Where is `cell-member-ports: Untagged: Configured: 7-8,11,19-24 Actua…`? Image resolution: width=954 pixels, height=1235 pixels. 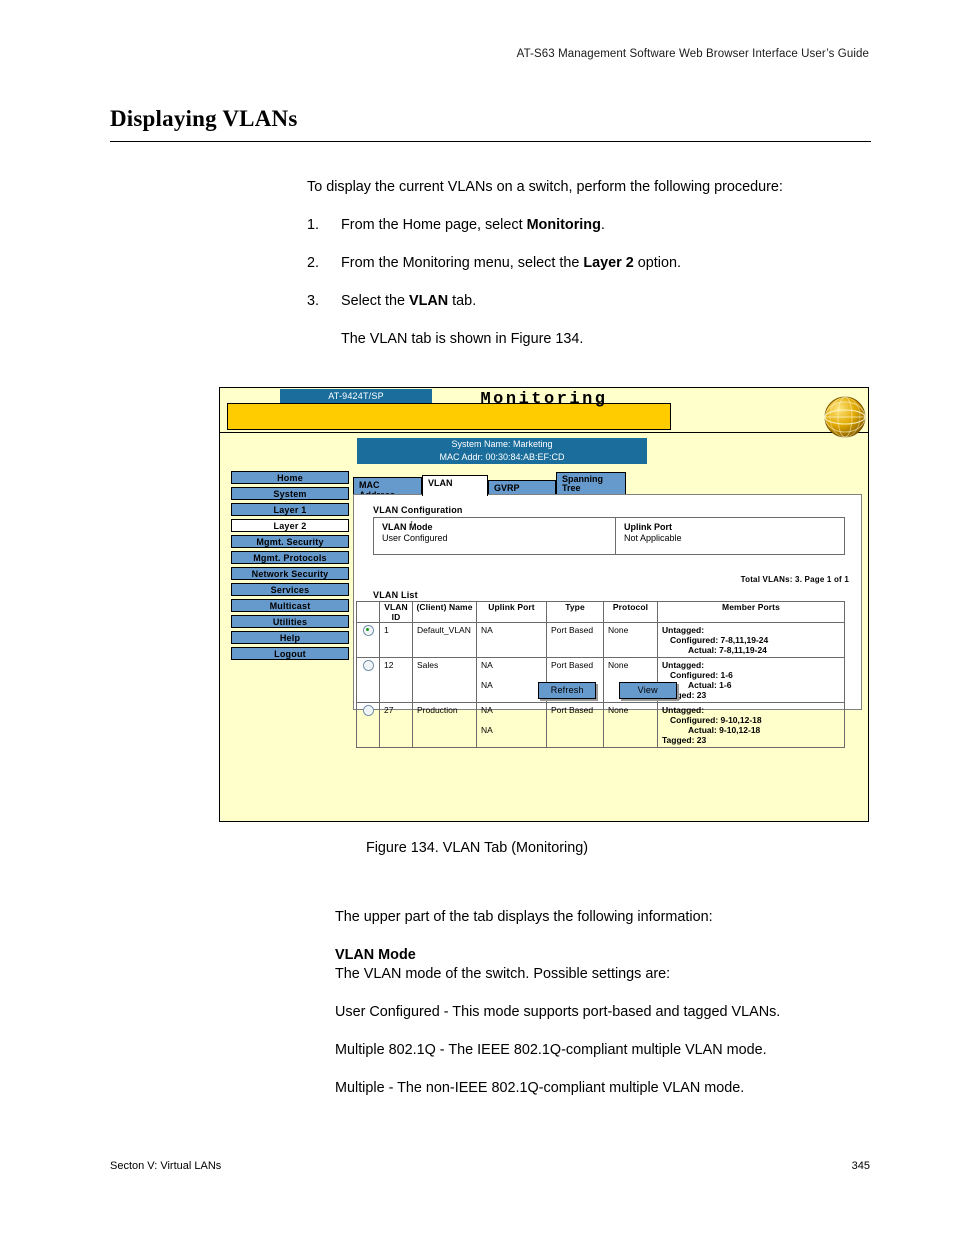 cell-member-ports: Untagged: Configured: 7-8,11,19-24 Actua… is located at coordinates (751, 640).